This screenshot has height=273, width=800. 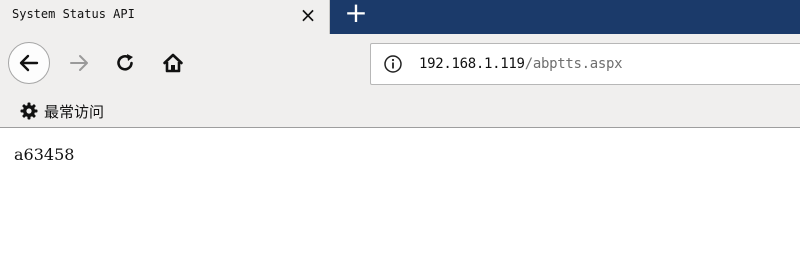 I want to click on home-button, so click(x=173, y=63).